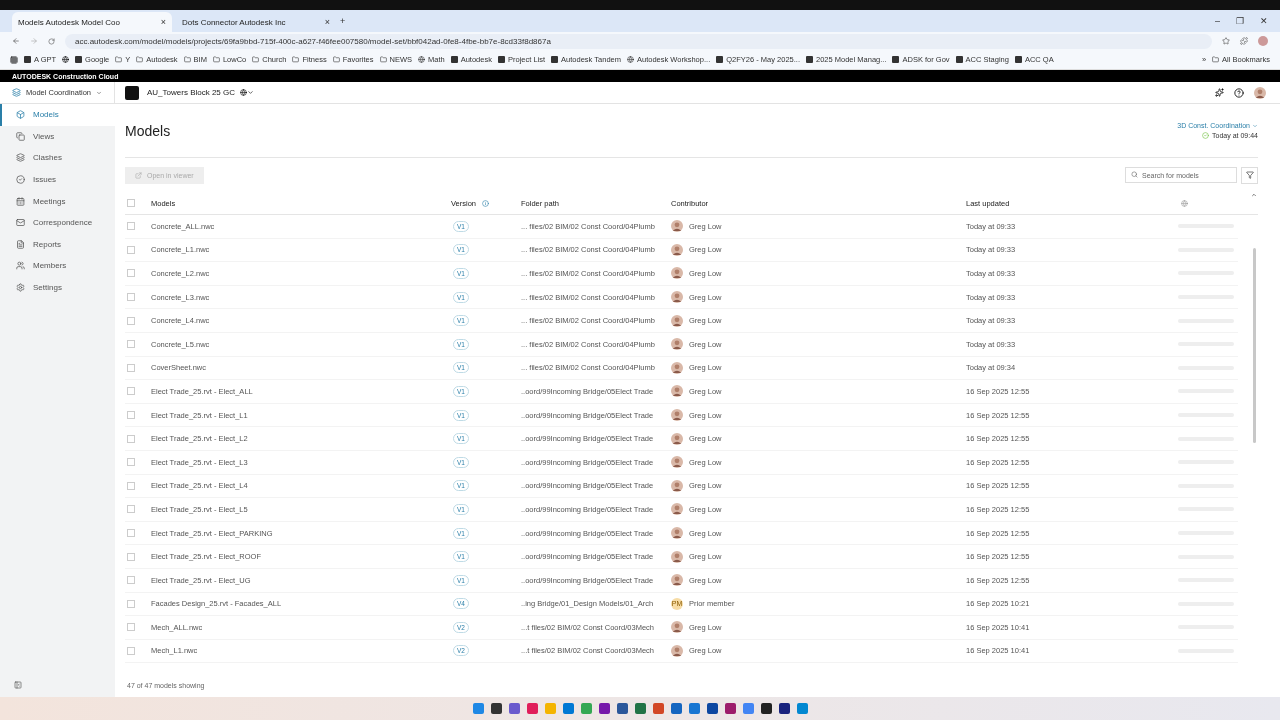  Describe the element at coordinates (1217, 21) in the screenshot. I see `window-control: –` at that location.